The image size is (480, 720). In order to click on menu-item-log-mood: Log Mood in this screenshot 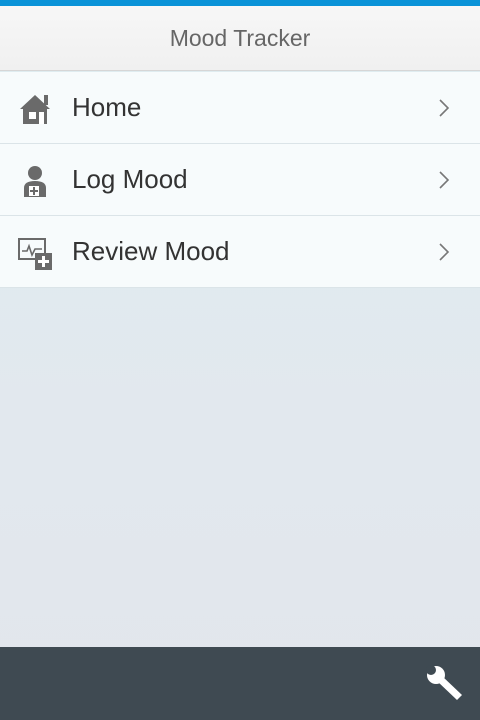, I will do `click(240, 180)`.